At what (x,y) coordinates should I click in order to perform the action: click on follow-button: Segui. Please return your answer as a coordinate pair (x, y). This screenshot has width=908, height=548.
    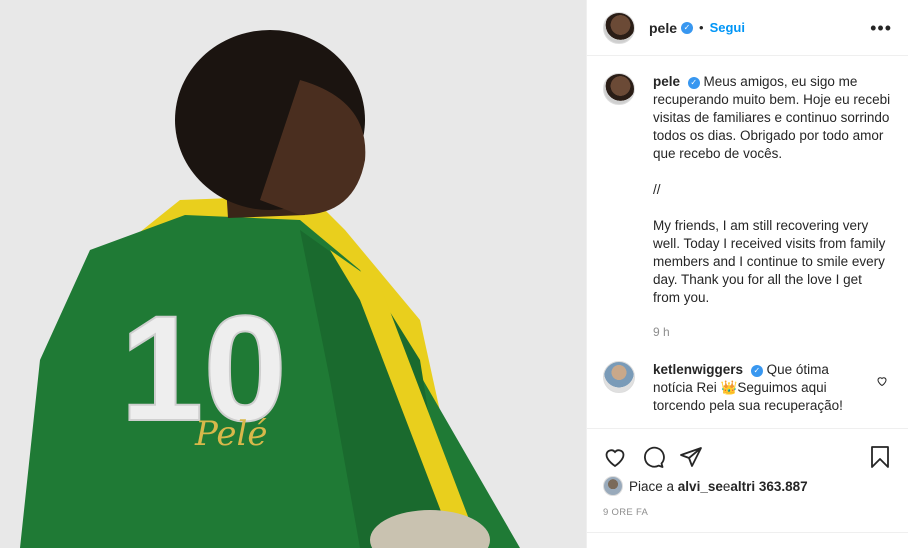
    Looking at the image, I should click on (727, 27).